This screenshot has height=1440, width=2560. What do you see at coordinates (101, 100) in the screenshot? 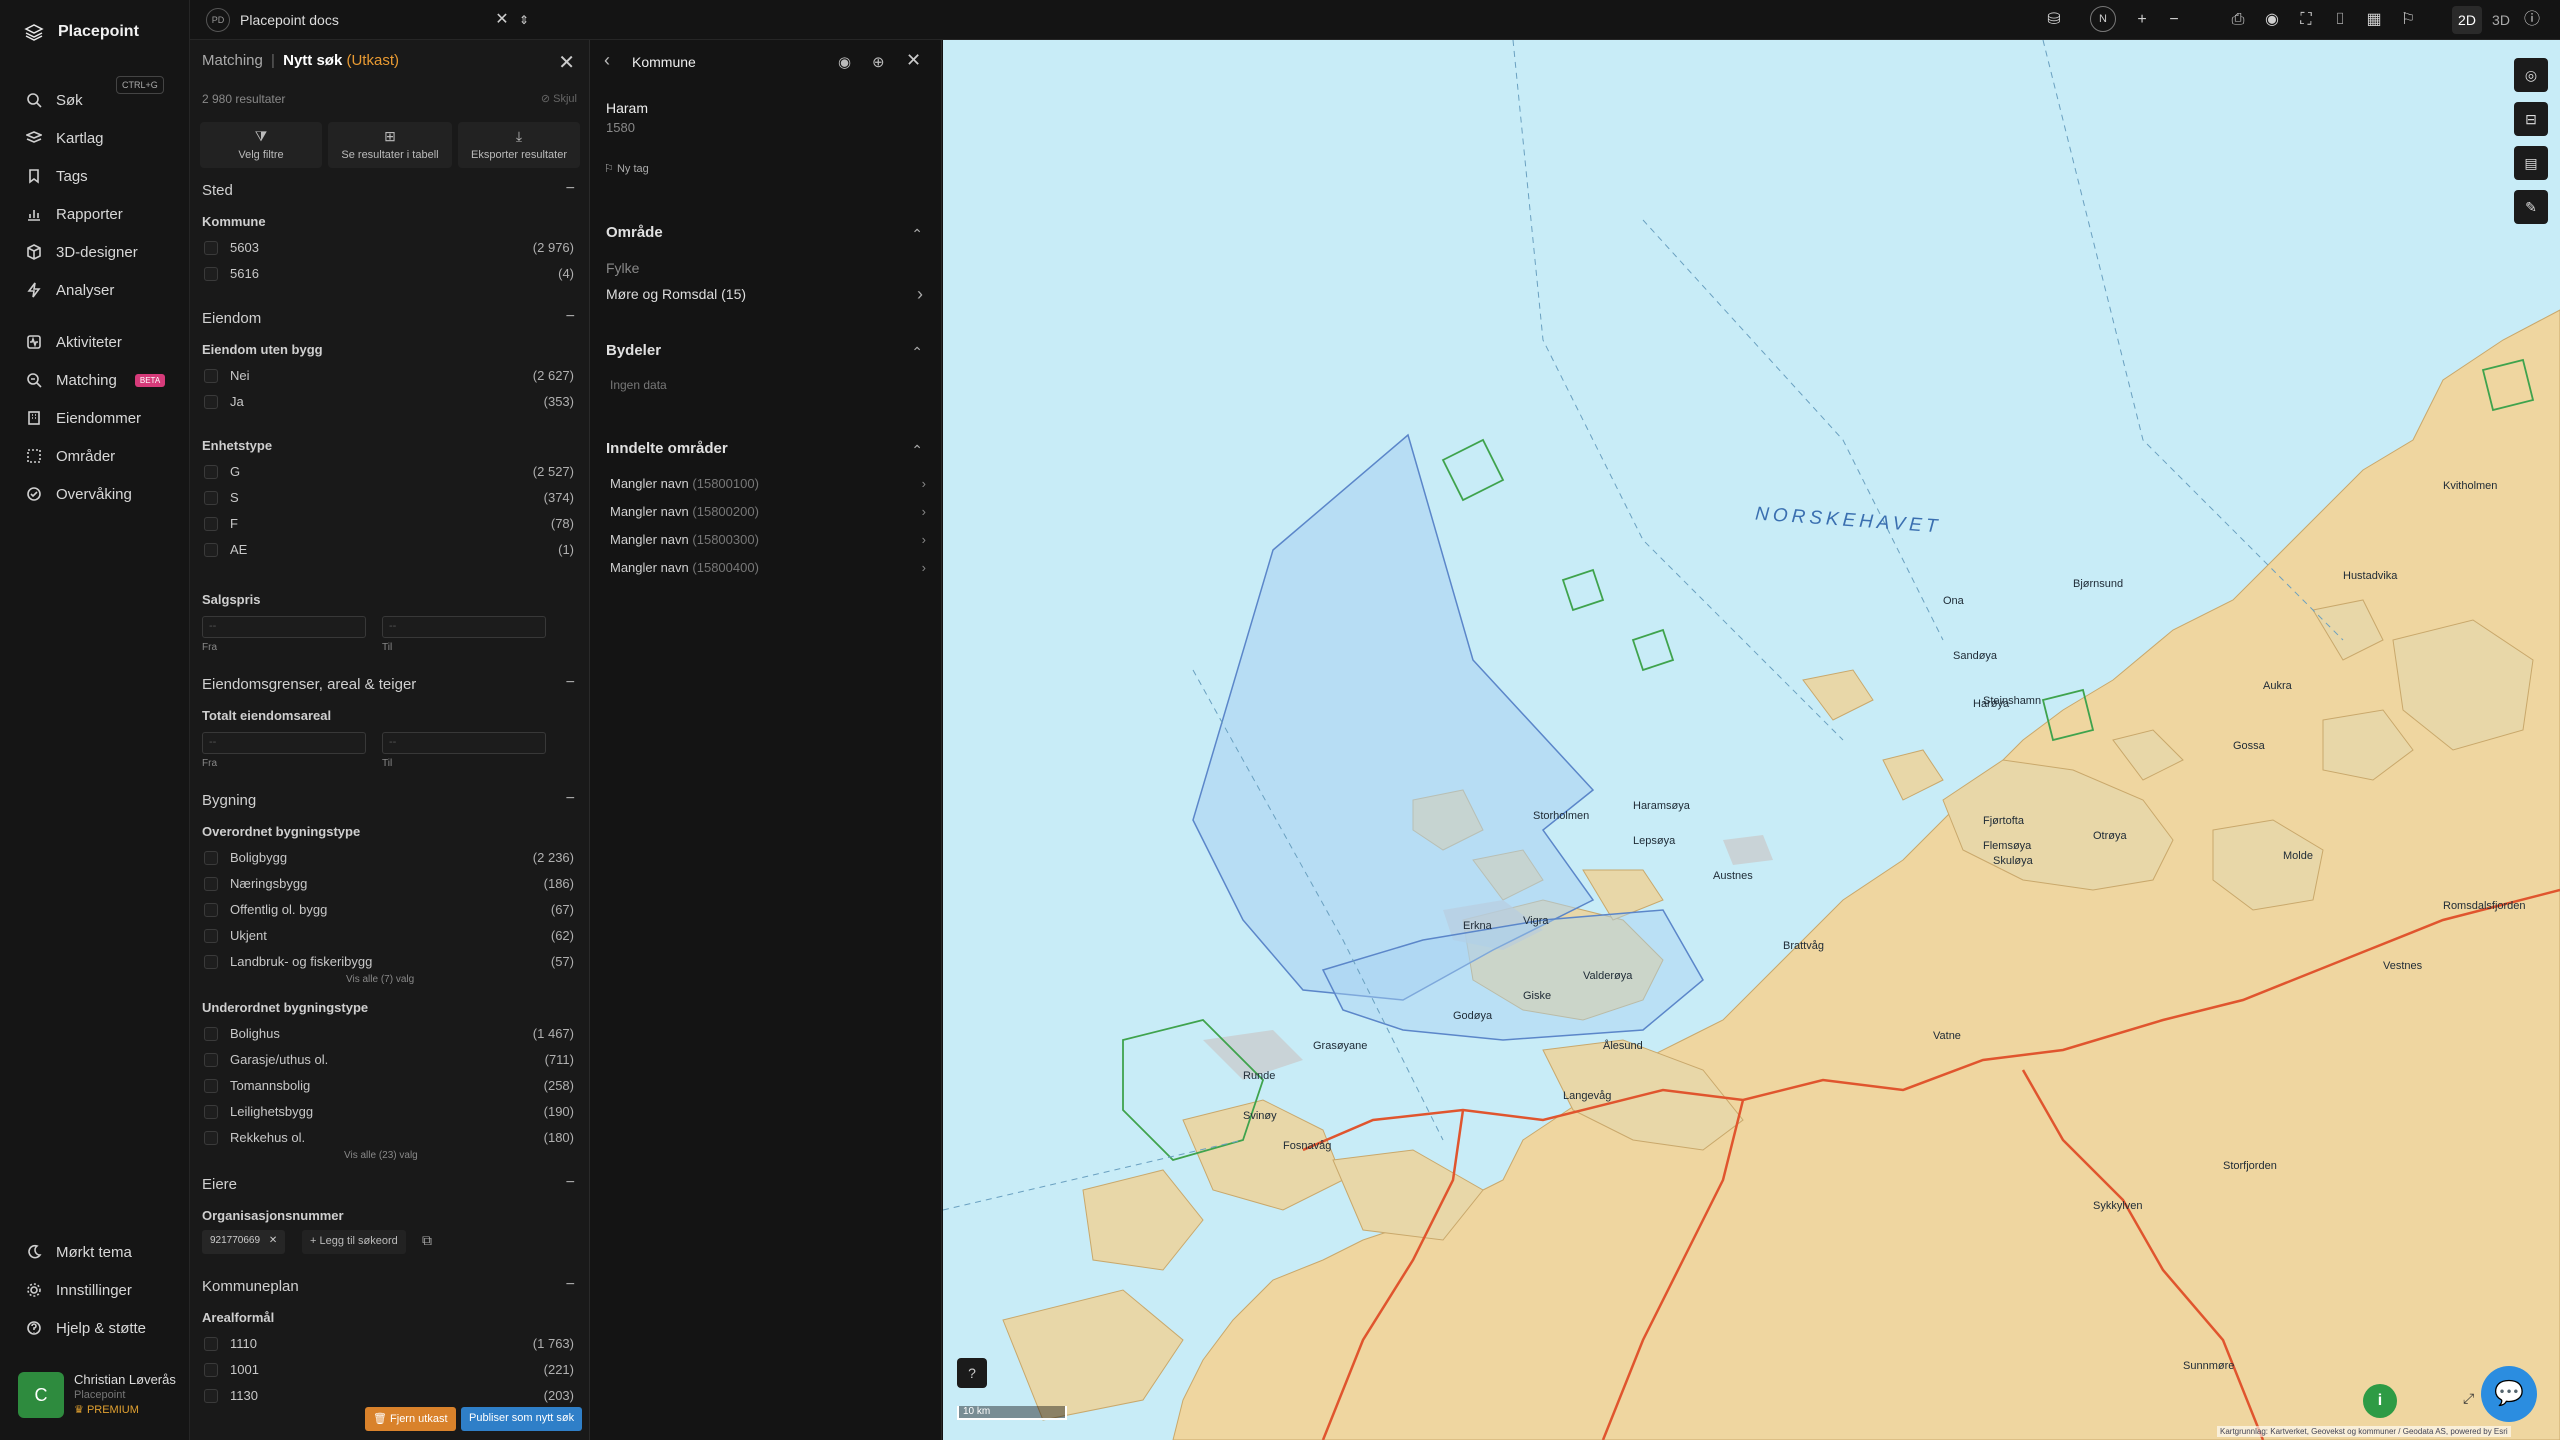
I see `sidebar-item-søk: Søk` at bounding box center [101, 100].